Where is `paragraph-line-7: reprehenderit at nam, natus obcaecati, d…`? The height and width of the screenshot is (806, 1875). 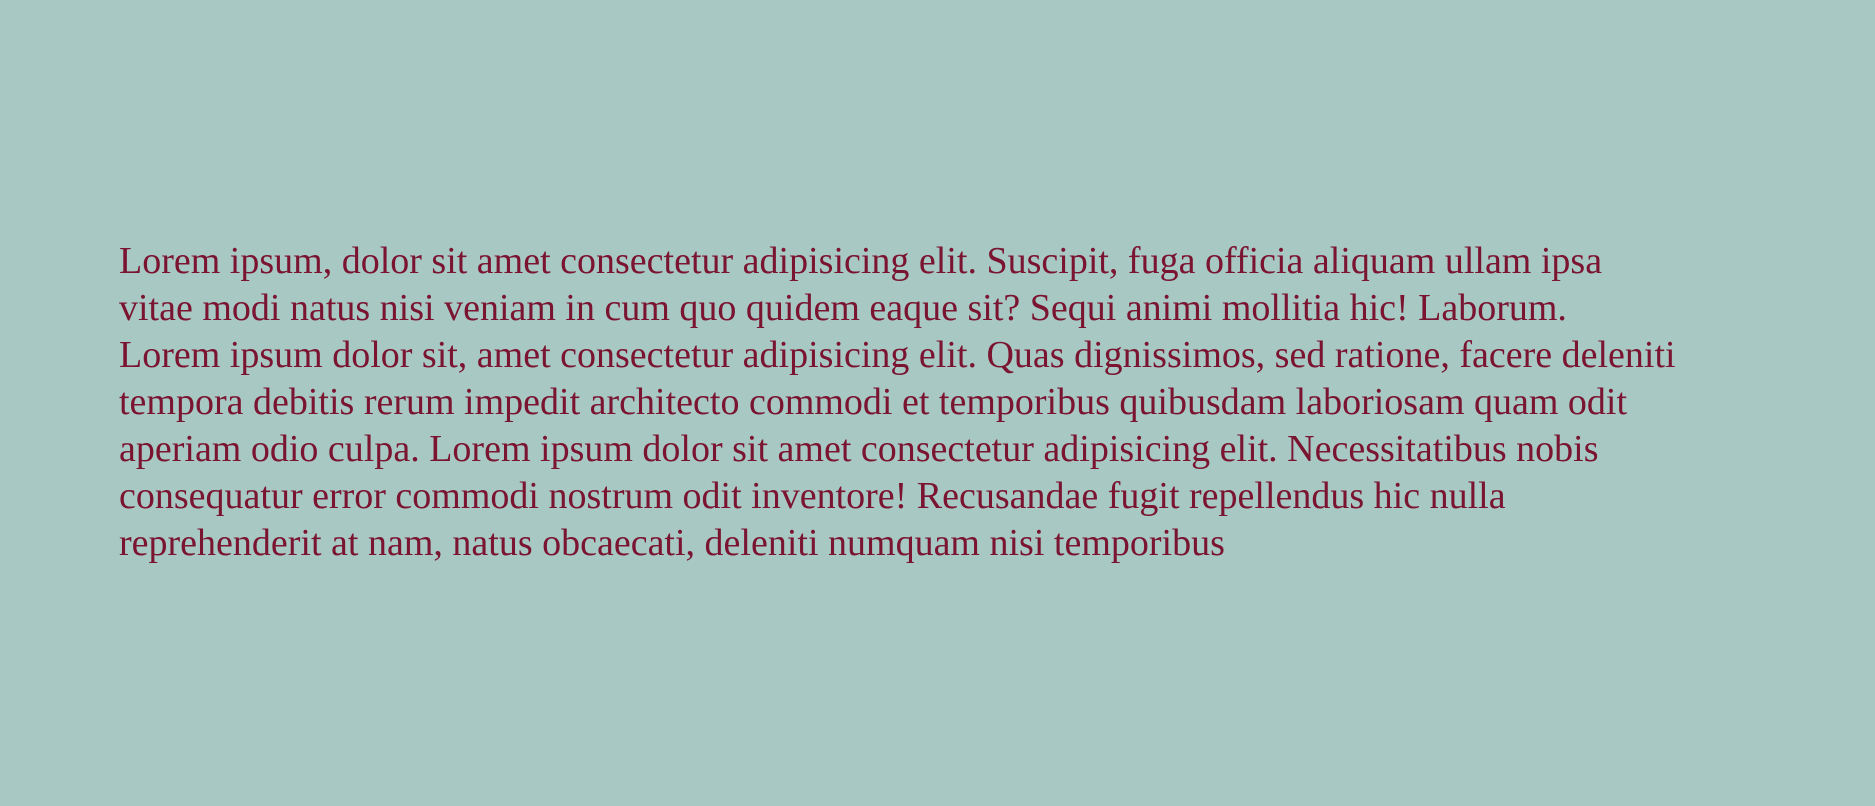
paragraph-line-7: reprehenderit at nam, natus obcaecati, d… is located at coordinates (672, 543).